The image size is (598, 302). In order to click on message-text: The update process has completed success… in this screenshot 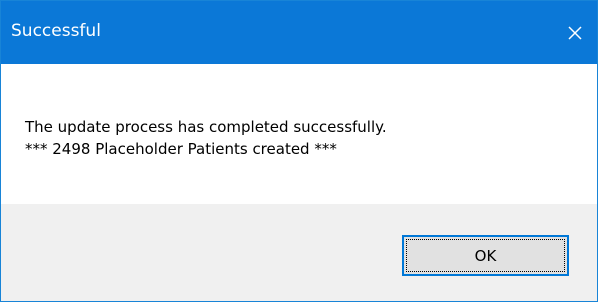, I will do `click(206, 138)`.